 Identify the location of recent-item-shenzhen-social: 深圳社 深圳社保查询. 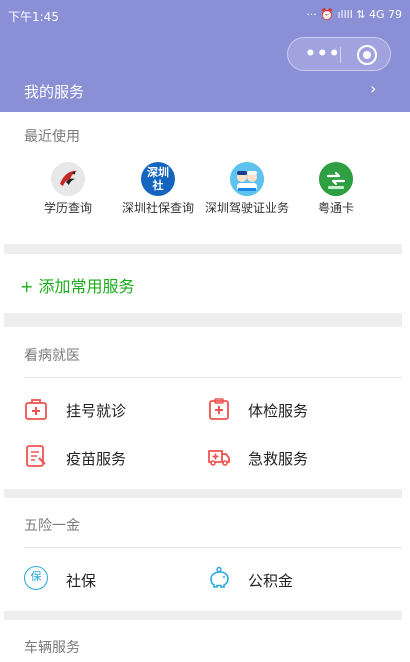
(158, 189).